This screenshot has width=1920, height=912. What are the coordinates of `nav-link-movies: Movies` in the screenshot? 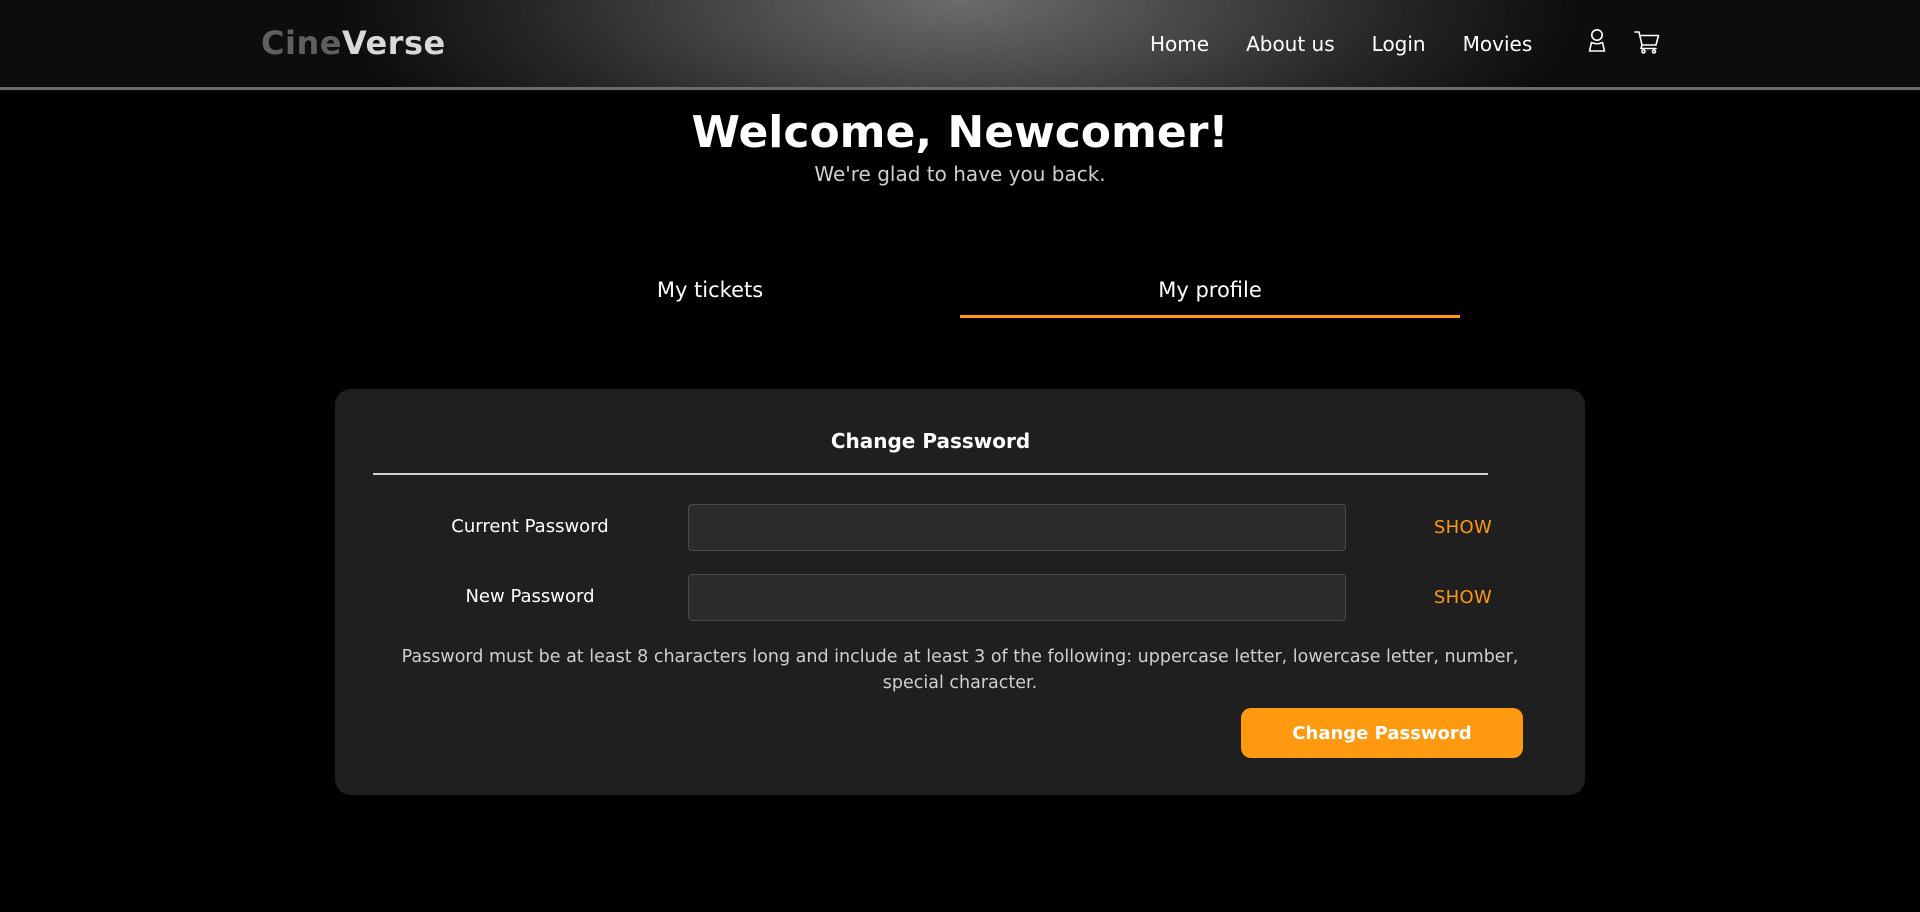 It's located at (1498, 44).